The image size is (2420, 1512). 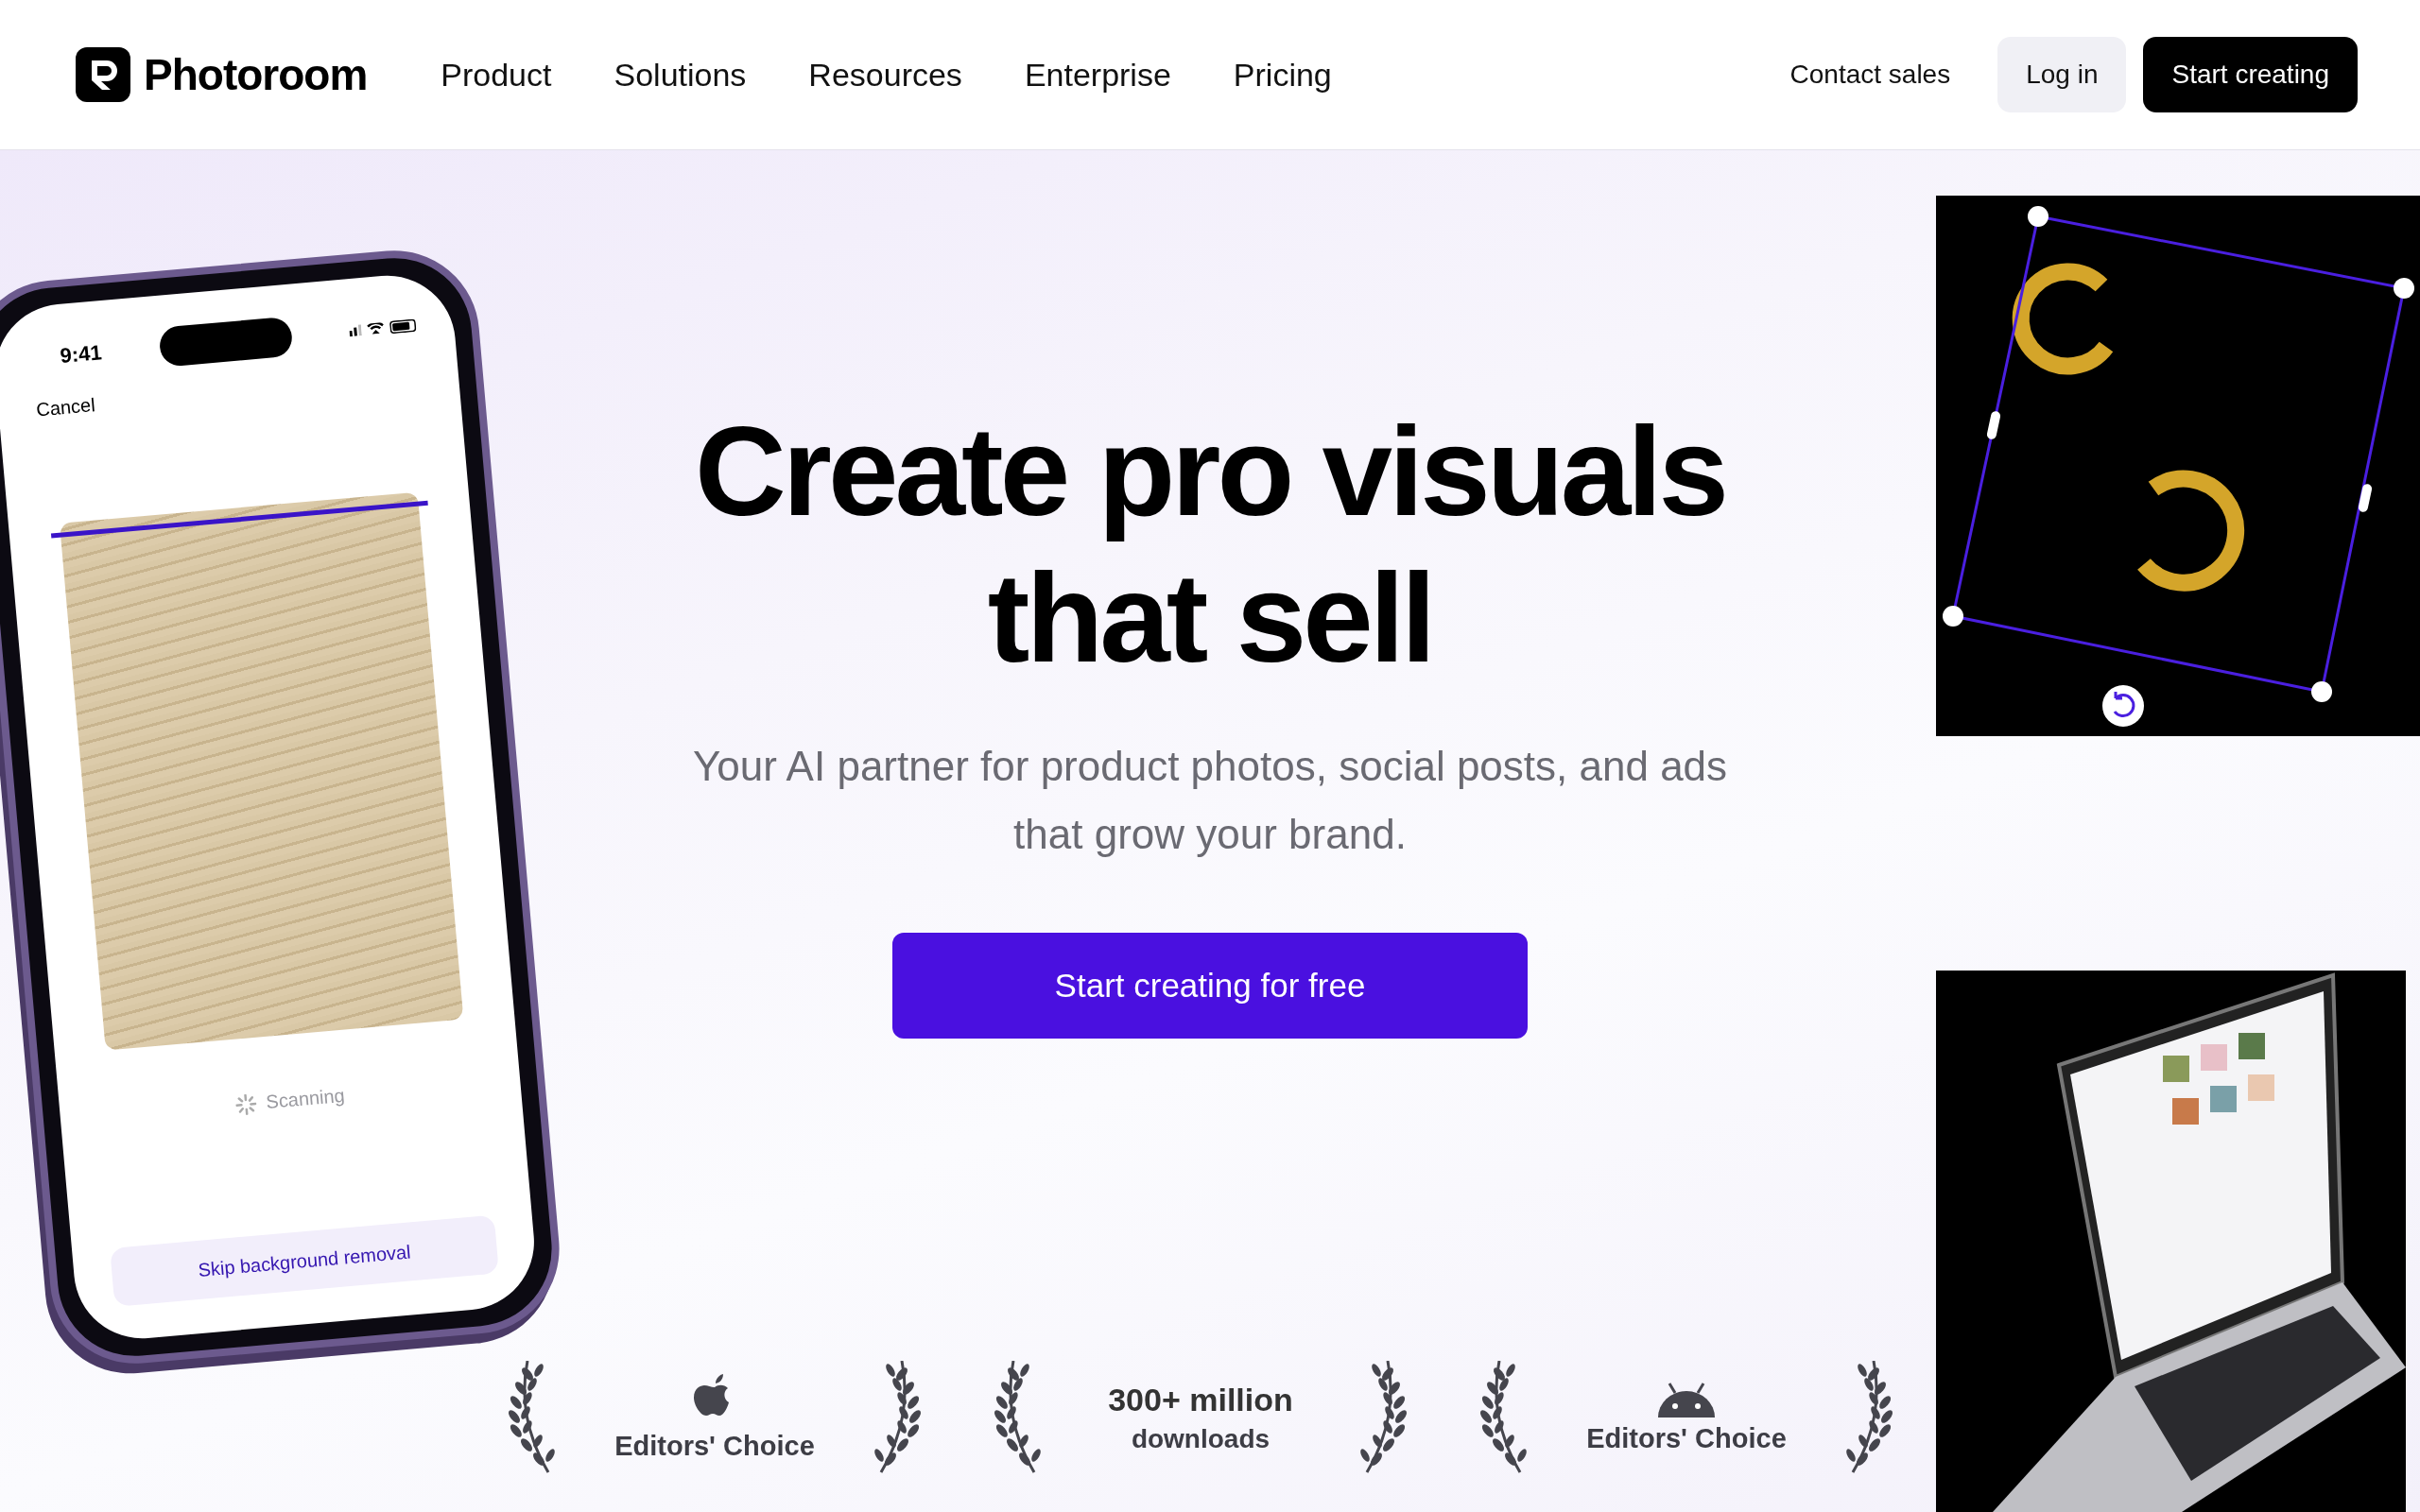 What do you see at coordinates (885, 75) in the screenshot?
I see `nav-link: Resources` at bounding box center [885, 75].